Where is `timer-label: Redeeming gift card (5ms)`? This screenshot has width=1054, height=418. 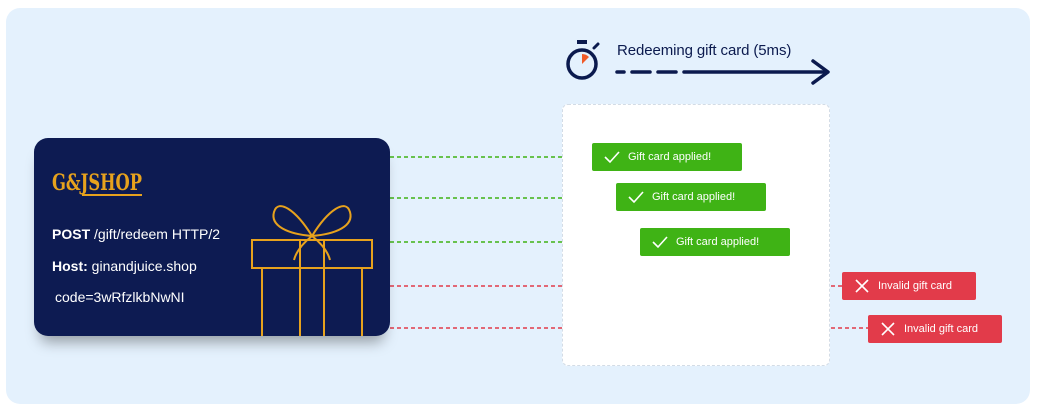 timer-label: Redeeming gift card (5ms) is located at coordinates (704, 50).